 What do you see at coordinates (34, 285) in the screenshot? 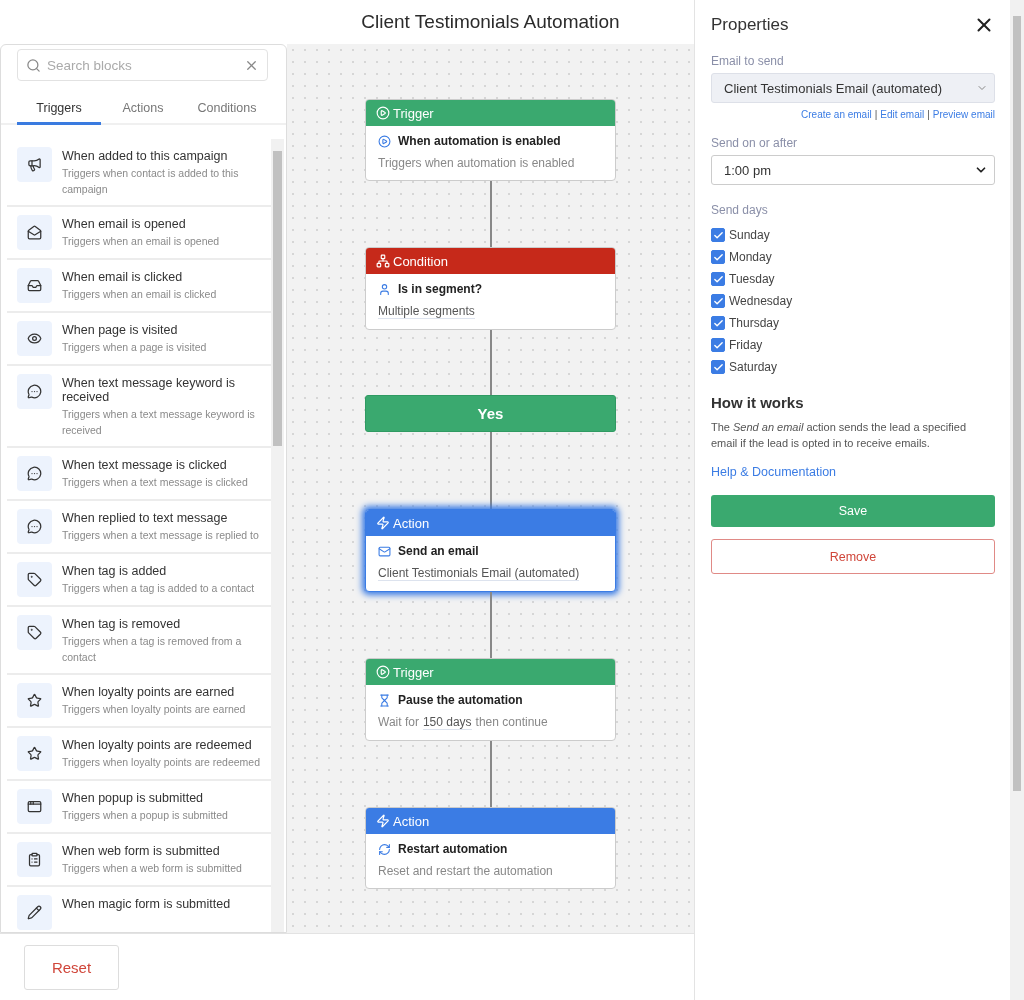
I see `inbox-icon` at bounding box center [34, 285].